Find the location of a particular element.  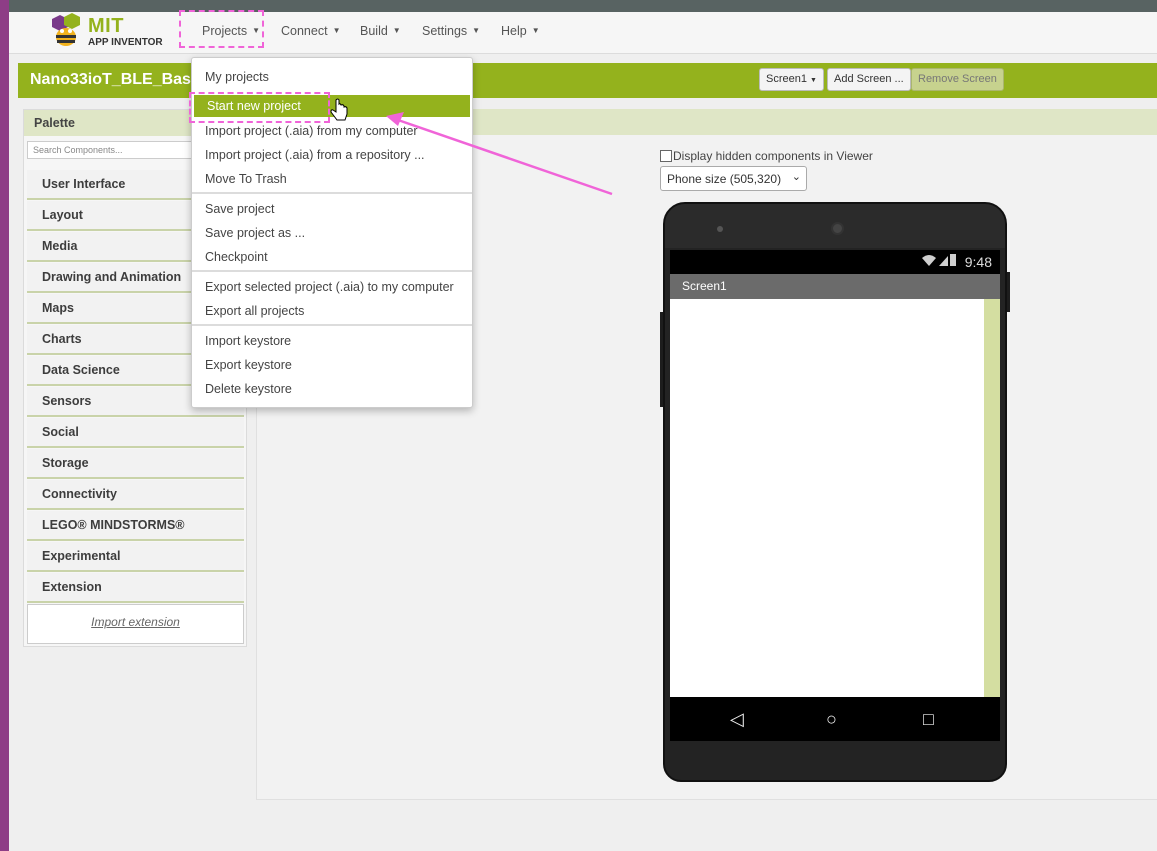

category-social: Social is located at coordinates (135, 433).